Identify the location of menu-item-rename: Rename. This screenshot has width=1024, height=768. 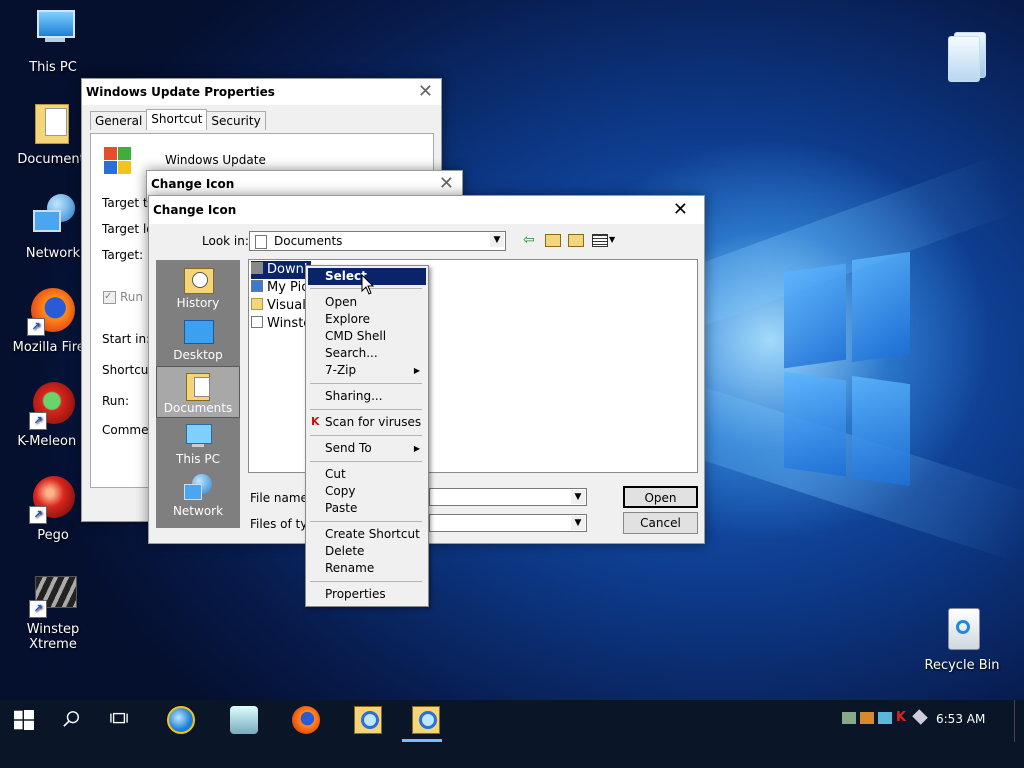
(367, 568).